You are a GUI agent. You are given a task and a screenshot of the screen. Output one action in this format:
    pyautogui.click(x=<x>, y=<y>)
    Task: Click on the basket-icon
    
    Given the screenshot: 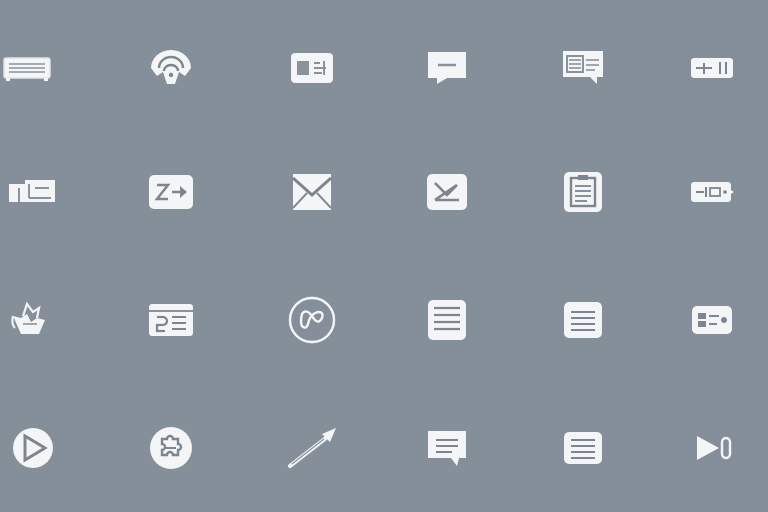 What is the action you would take?
    pyautogui.click(x=30, y=320)
    